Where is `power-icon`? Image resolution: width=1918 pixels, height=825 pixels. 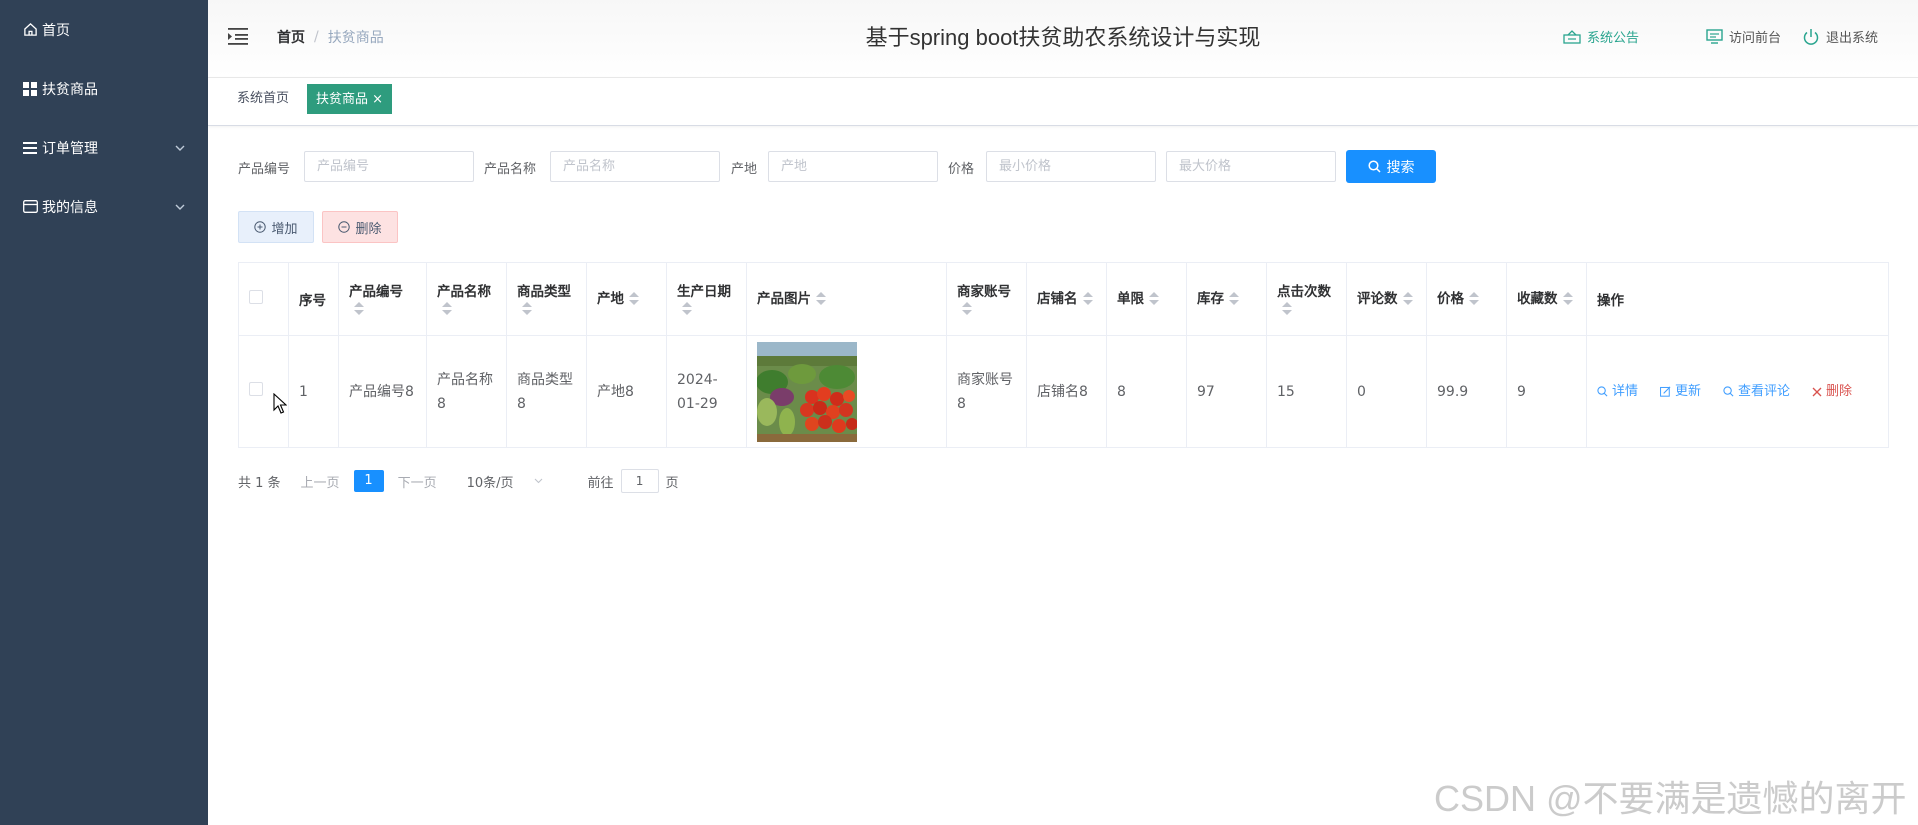
power-icon is located at coordinates (1811, 36).